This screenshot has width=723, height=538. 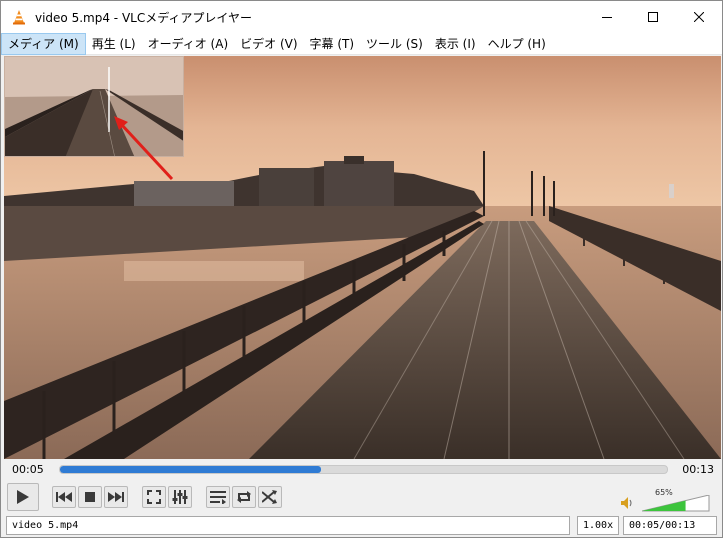 I want to click on volume-slider, so click(x=676, y=503).